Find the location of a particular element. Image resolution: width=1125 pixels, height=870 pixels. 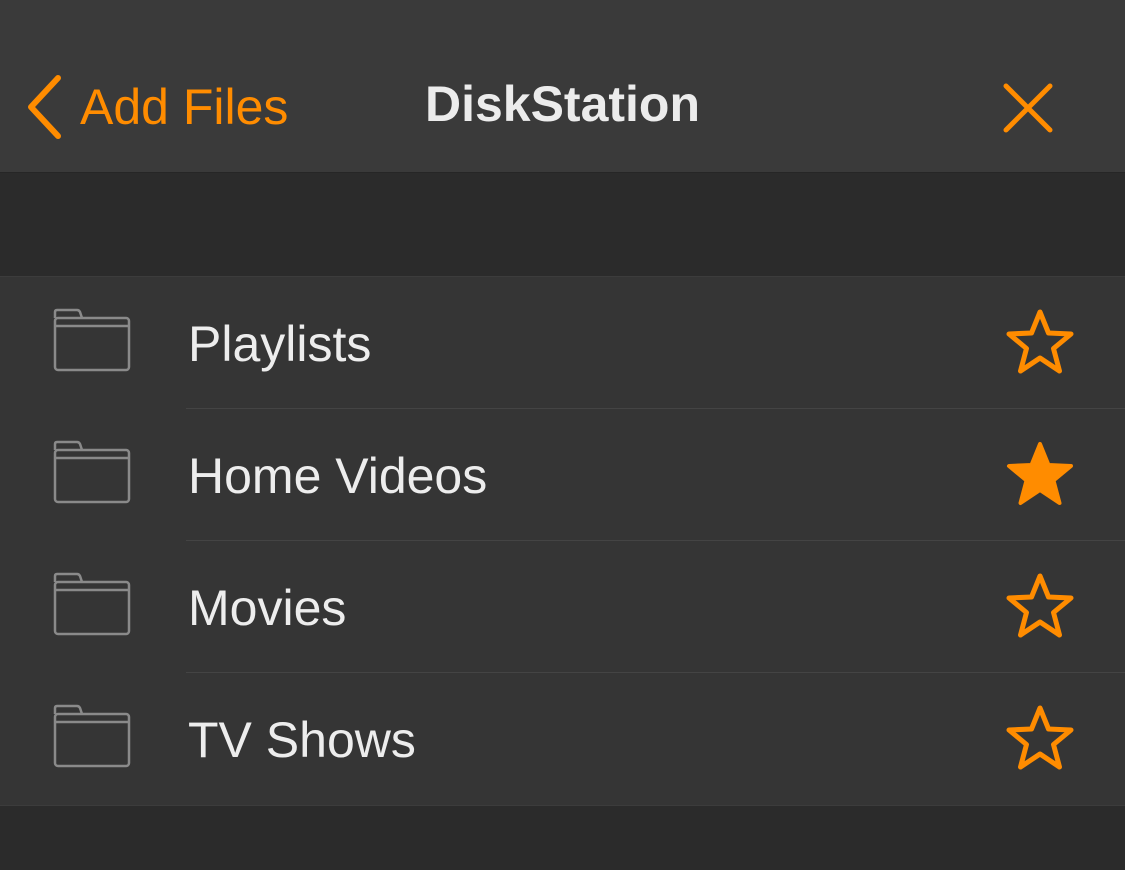

favorite-star-filled-icon is located at coordinates (1040, 474).